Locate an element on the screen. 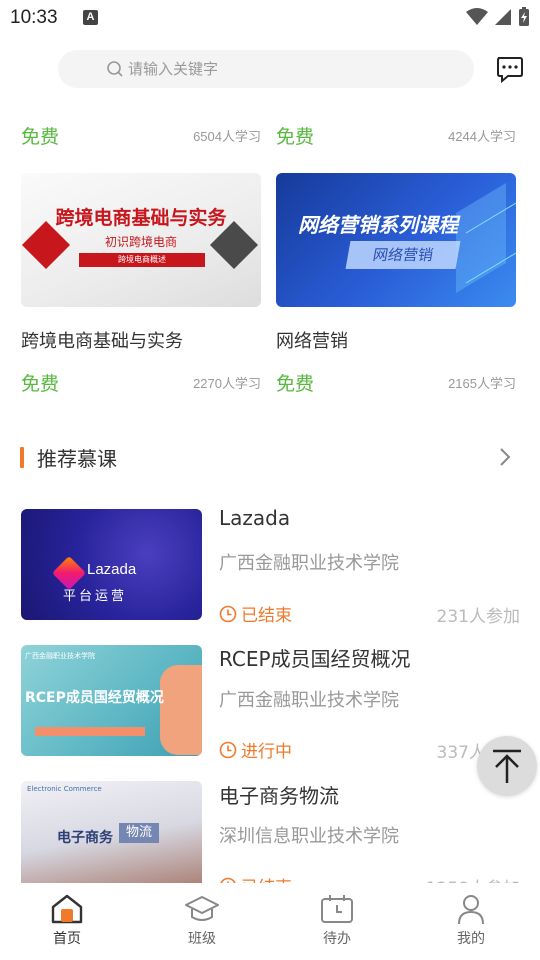 Image resolution: width=540 pixels, height=960 pixels. signal-icon is located at coordinates (503, 17).